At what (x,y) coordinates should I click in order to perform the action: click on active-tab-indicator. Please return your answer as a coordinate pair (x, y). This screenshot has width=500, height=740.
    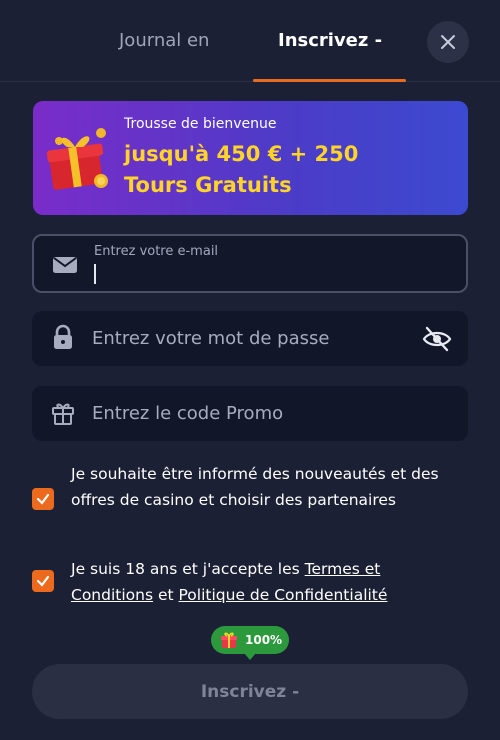
    Looking at the image, I should click on (329, 80).